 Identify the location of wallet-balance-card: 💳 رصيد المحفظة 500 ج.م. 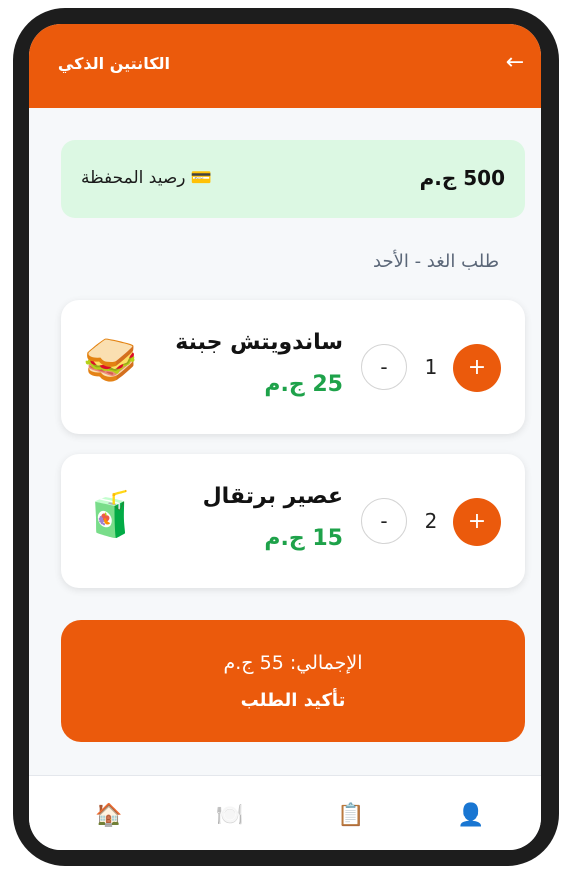
(293, 179).